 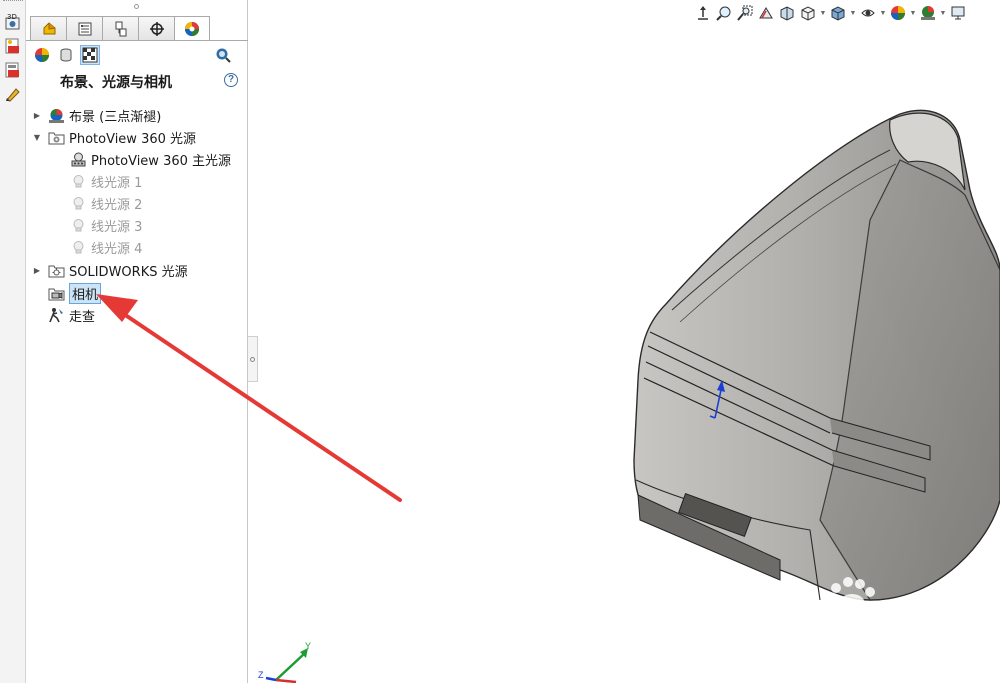 What do you see at coordinates (958, 13) in the screenshot?
I see `view-settings-icon` at bounding box center [958, 13].